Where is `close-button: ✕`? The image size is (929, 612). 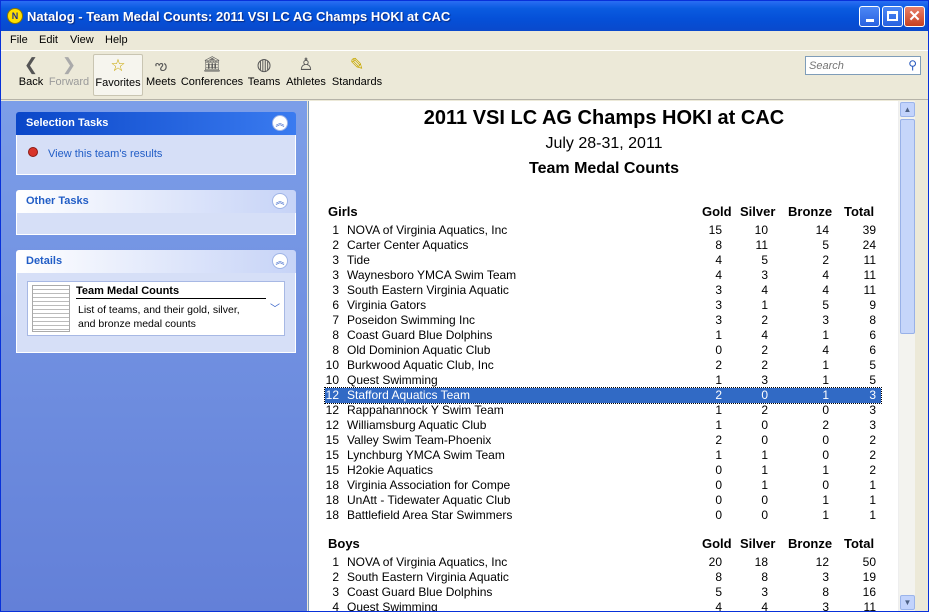
close-button: ✕ is located at coordinates (914, 16).